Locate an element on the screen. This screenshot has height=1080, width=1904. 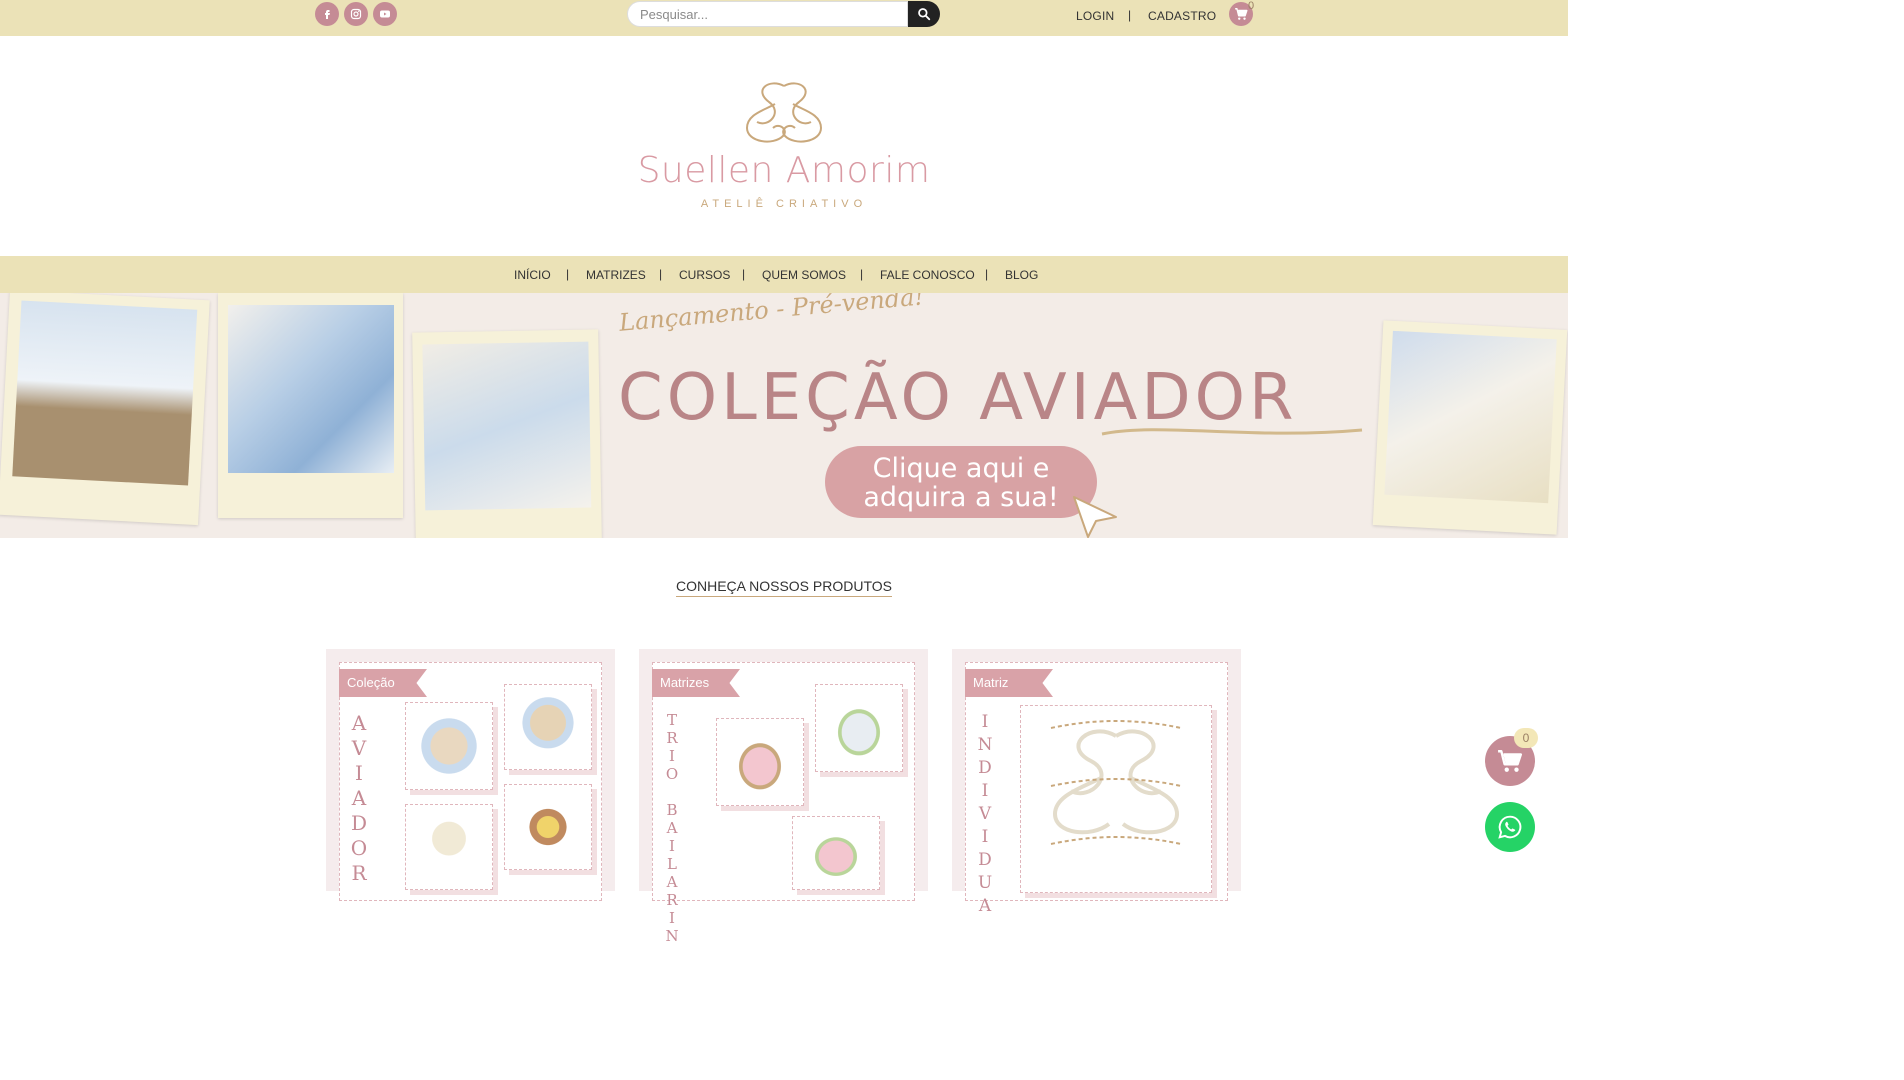
card-tag: Matriz is located at coordinates (1009, 683).